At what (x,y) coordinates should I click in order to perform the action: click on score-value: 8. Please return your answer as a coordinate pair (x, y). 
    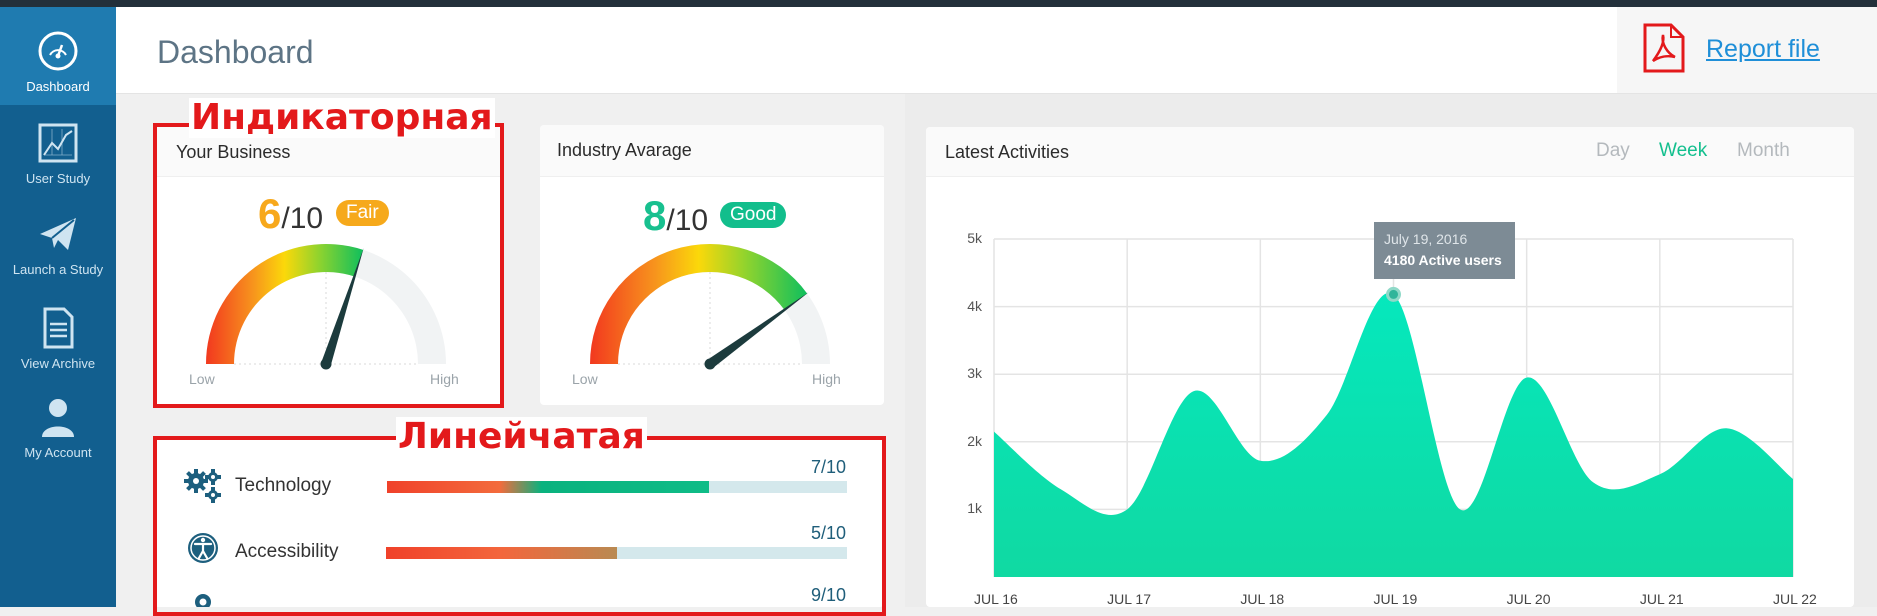
    Looking at the image, I should click on (655, 215).